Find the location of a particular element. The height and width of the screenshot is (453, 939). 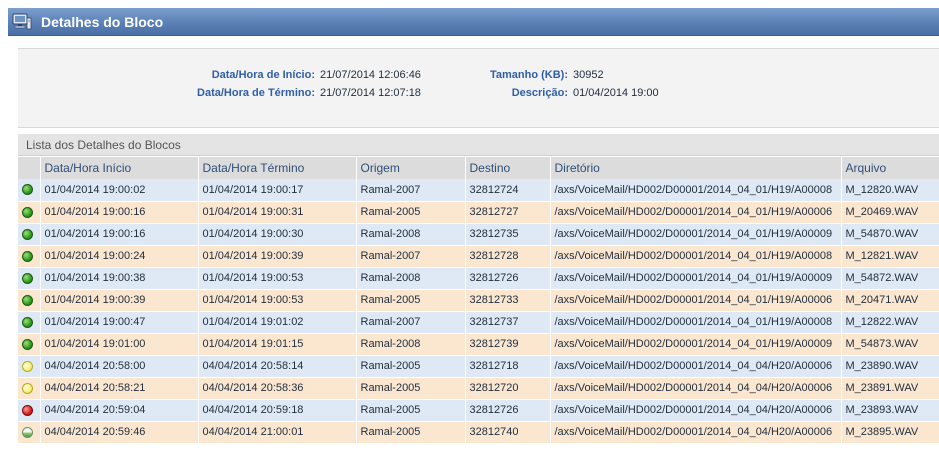

column-header-directory: Diretório is located at coordinates (696, 168).